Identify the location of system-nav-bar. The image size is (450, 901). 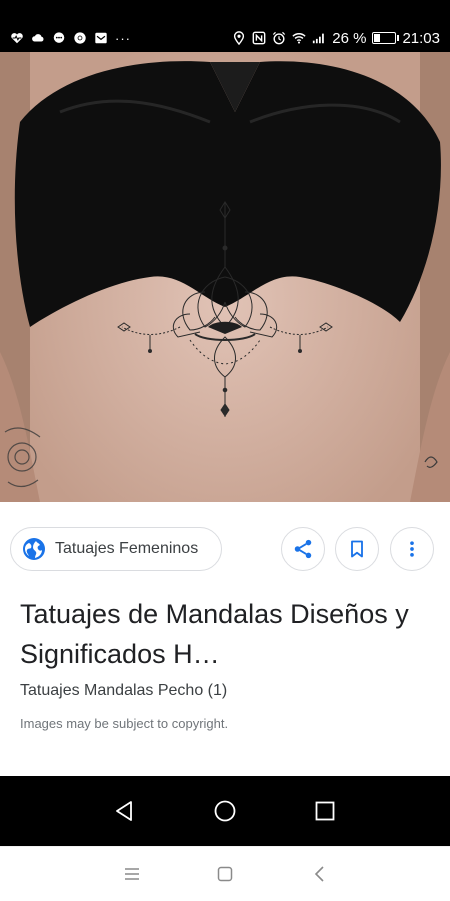
(225, 811).